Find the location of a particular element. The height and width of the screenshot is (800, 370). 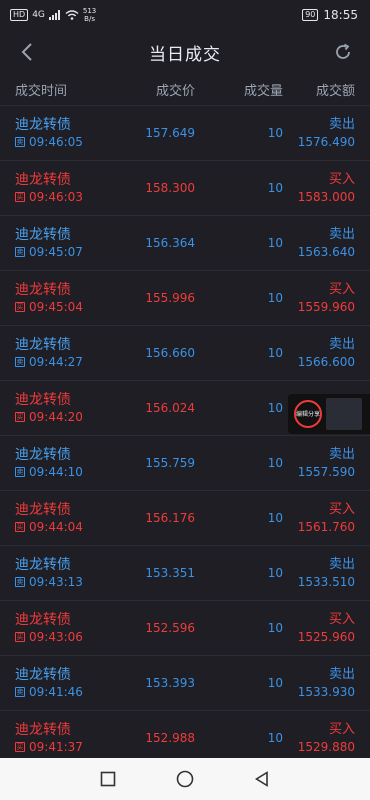

trade-side-cell: 卖出 1533.510 is located at coordinates (319, 573).